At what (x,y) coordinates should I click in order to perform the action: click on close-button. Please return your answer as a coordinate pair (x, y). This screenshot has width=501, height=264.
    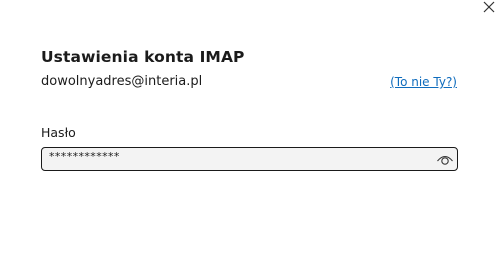
    Looking at the image, I should click on (490, 9).